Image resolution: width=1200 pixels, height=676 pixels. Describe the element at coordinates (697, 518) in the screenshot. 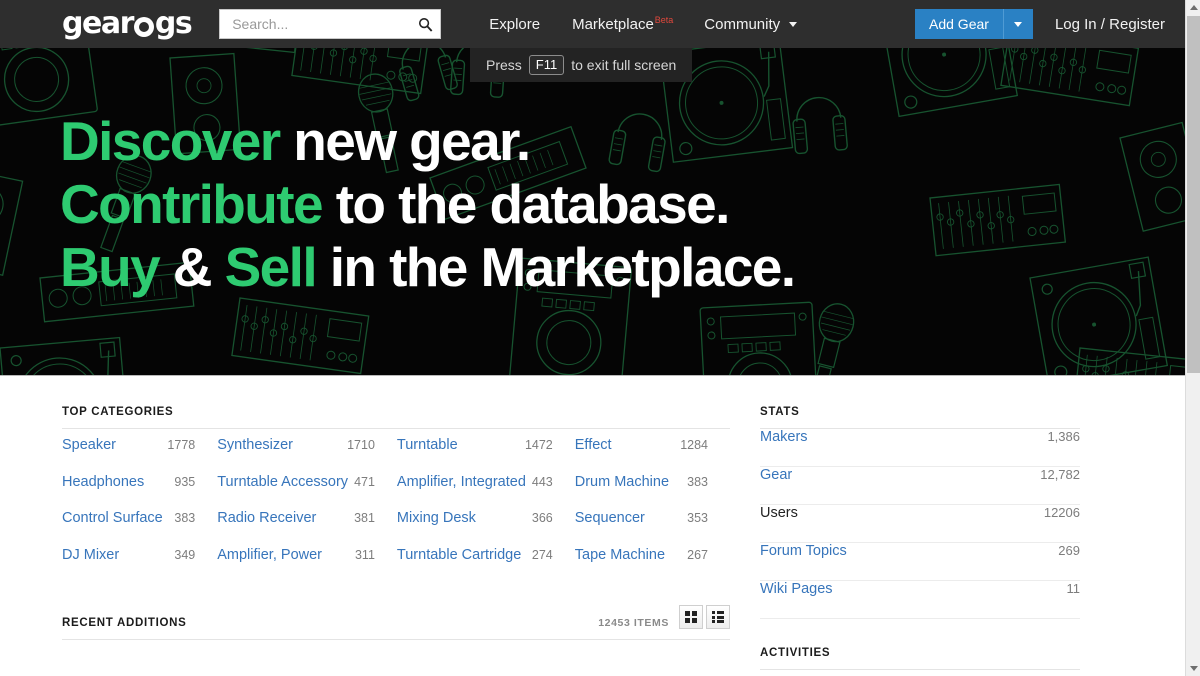

I see `category-count: 353` at that location.